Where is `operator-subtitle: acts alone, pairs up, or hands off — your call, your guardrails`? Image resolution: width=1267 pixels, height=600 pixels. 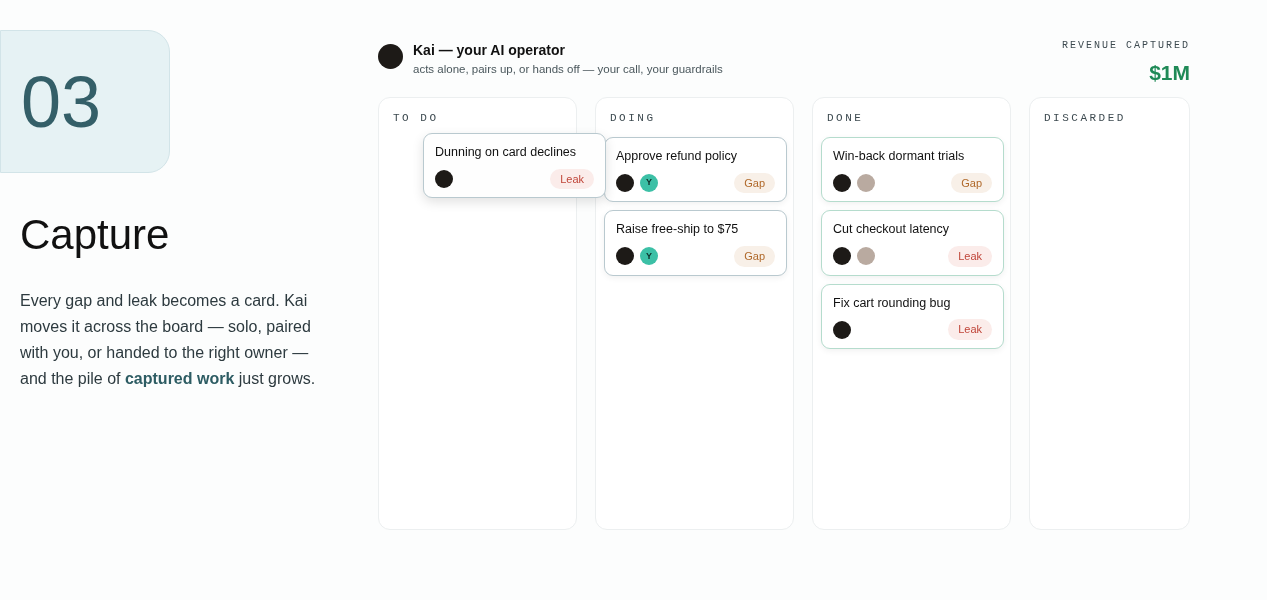 operator-subtitle: acts alone, pairs up, or hands off — your call, your guardrails is located at coordinates (568, 69).